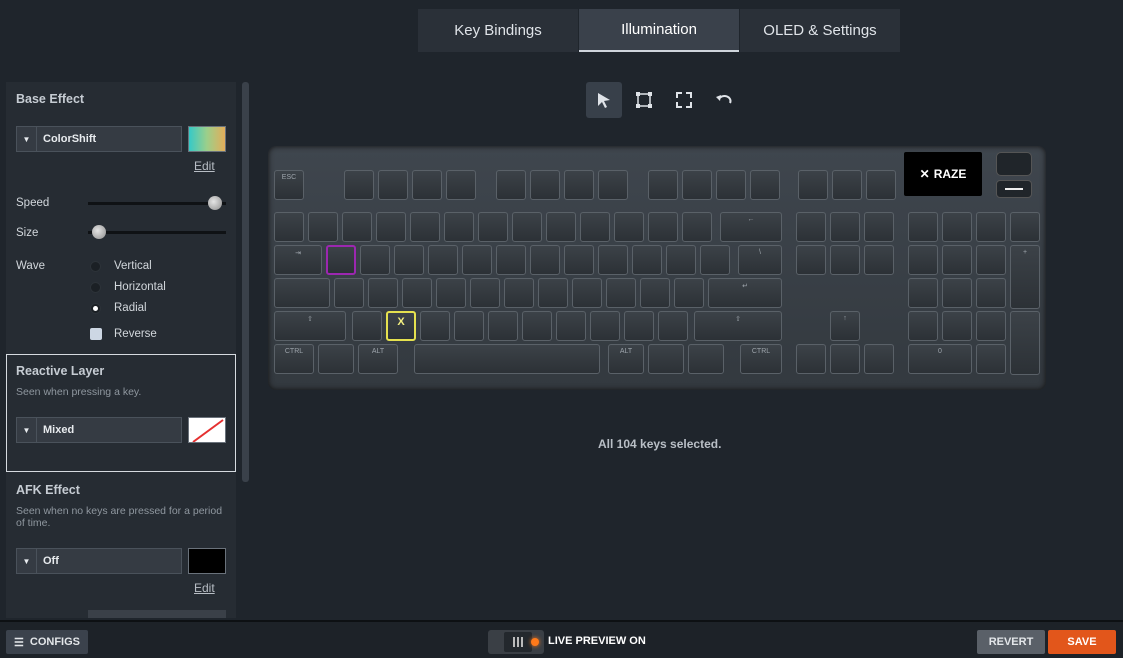 The image size is (1123, 658). What do you see at coordinates (99, 232) in the screenshot?
I see `size-slider-knob` at bounding box center [99, 232].